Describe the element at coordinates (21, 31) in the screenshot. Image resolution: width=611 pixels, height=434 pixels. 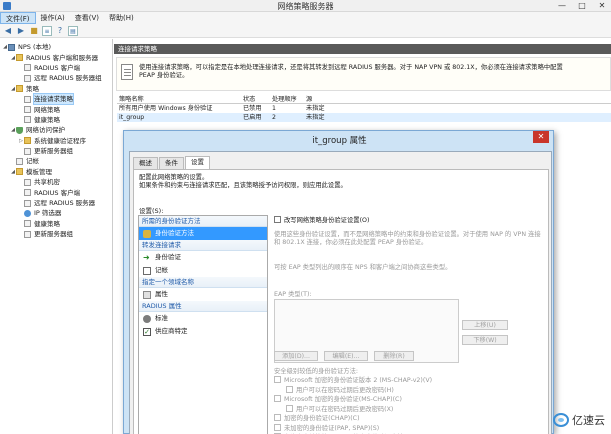
I see `forward-icon: ▶` at that location.